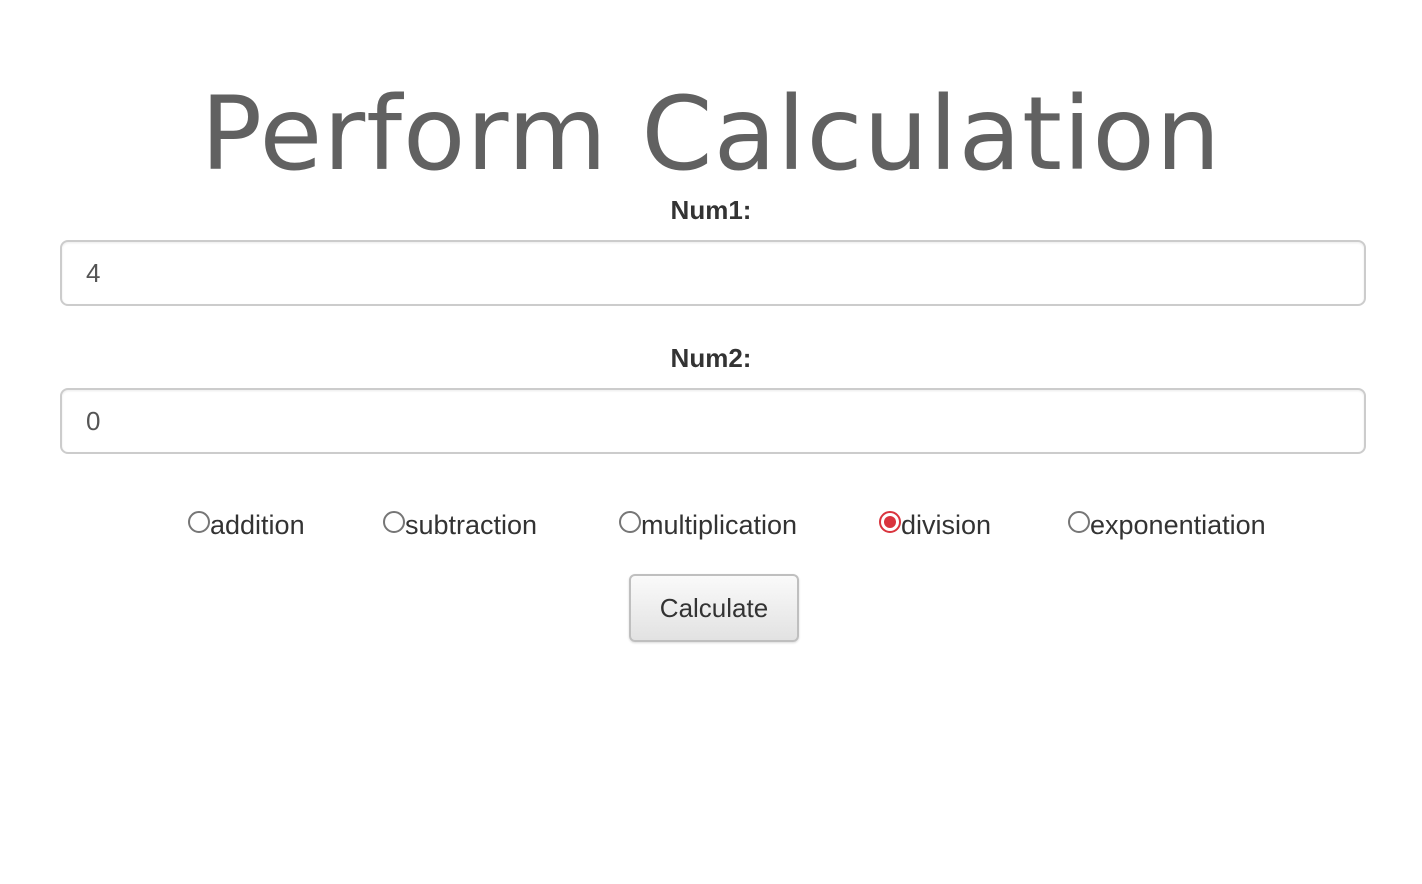 The width and height of the screenshot is (1422, 884). I want to click on page-title: Perform Calculation, so click(711, 134).